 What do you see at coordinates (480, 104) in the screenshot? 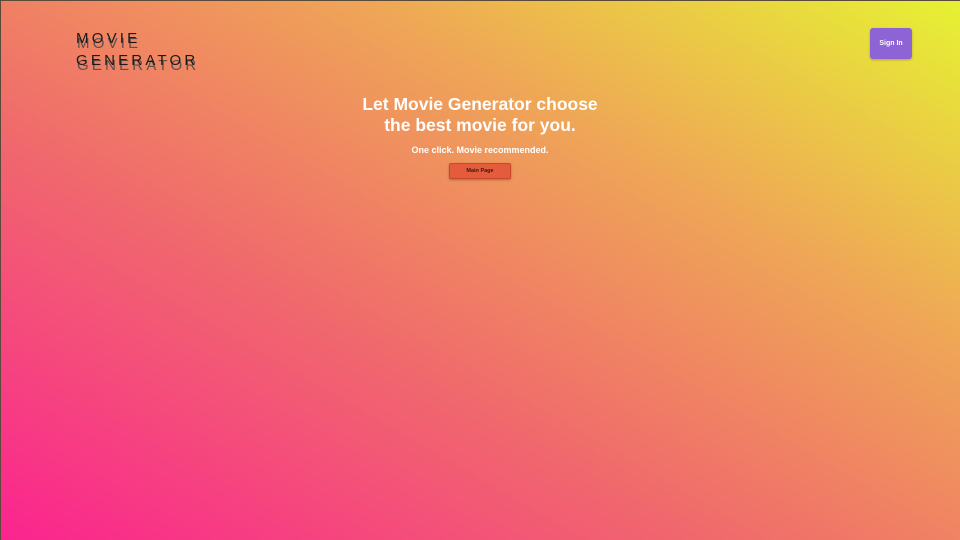
I see `hero-title-line-1: Let Movie Generator choose` at bounding box center [480, 104].